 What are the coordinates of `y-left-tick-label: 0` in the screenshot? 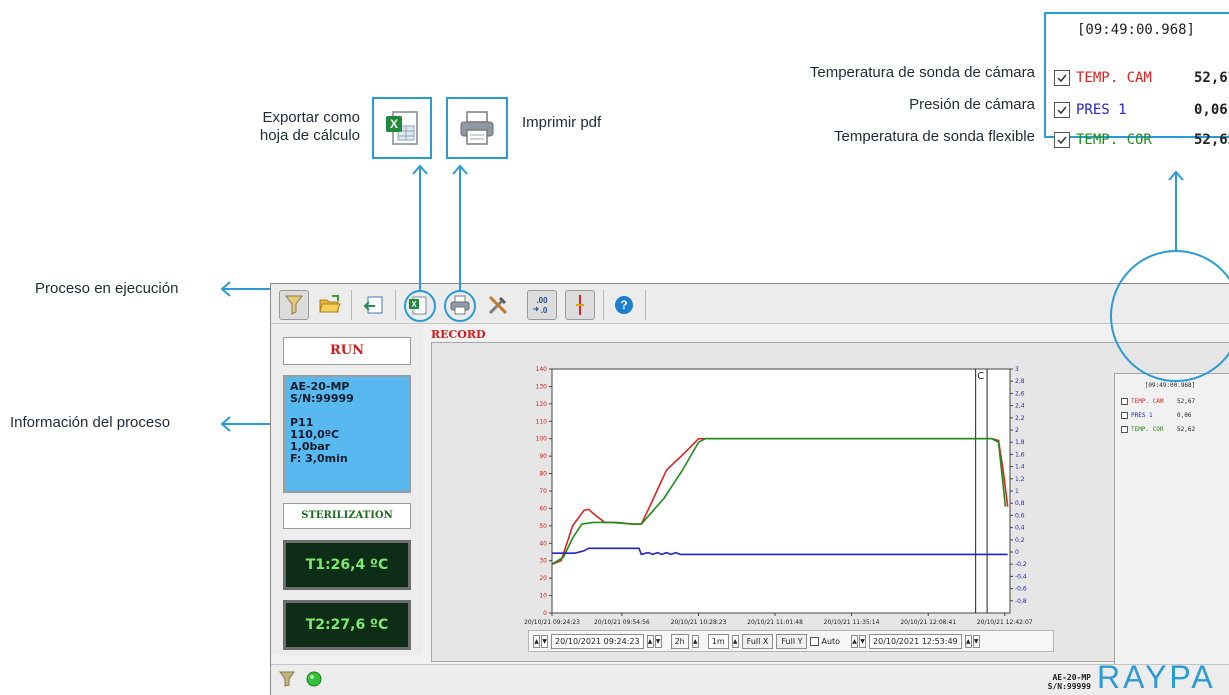 It's located at (545, 613).